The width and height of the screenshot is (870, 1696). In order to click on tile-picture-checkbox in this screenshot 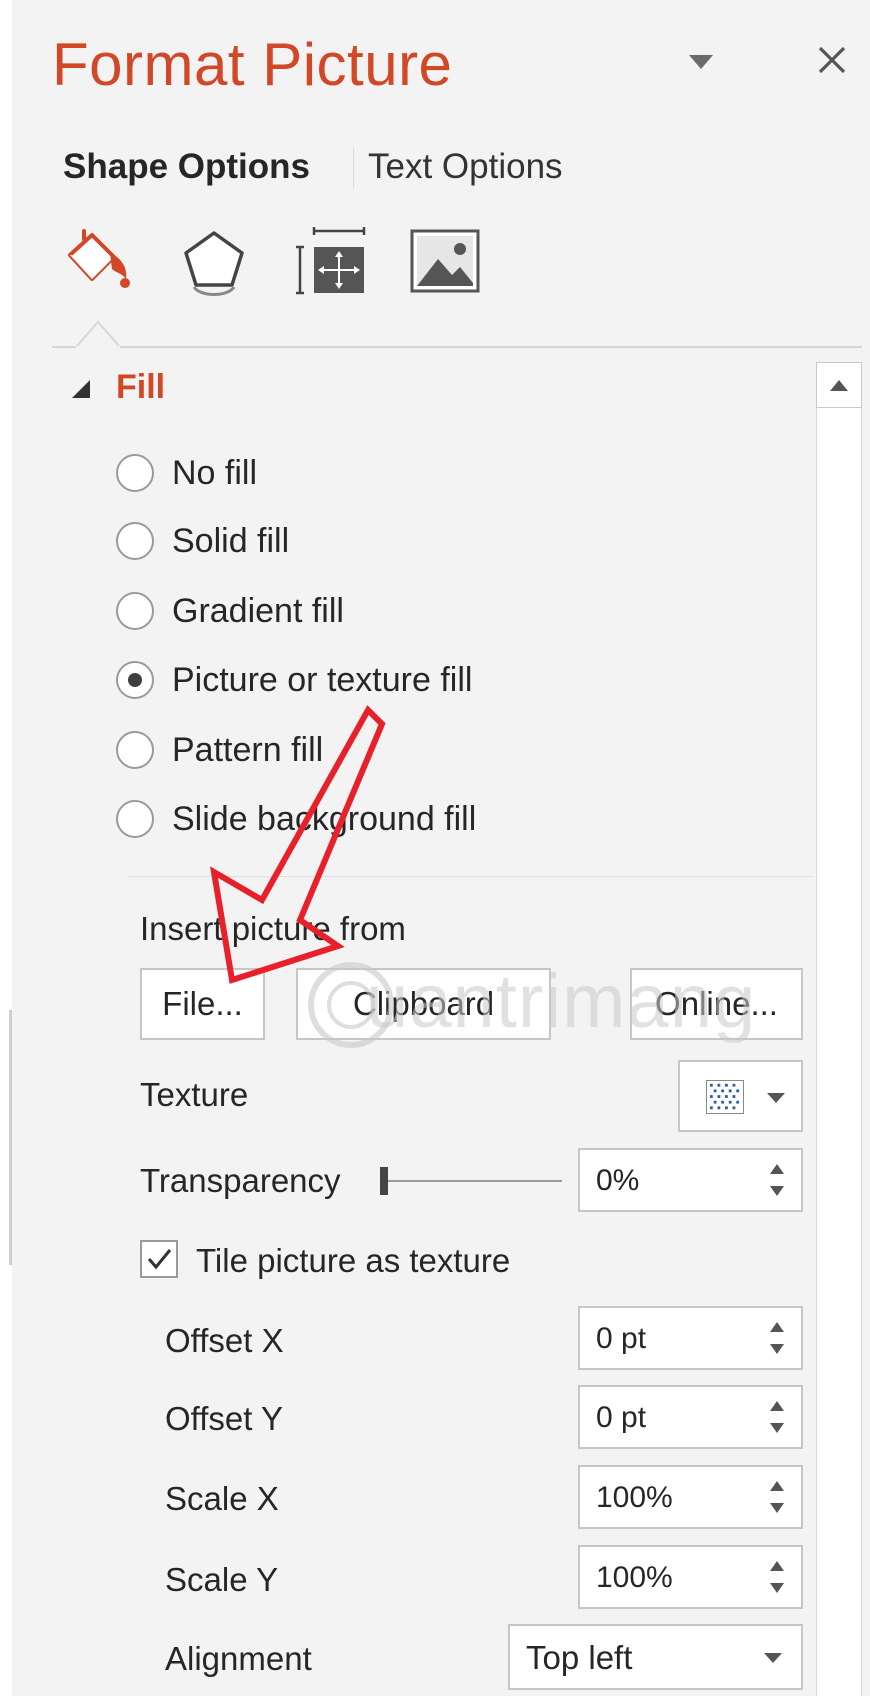, I will do `click(159, 1259)`.